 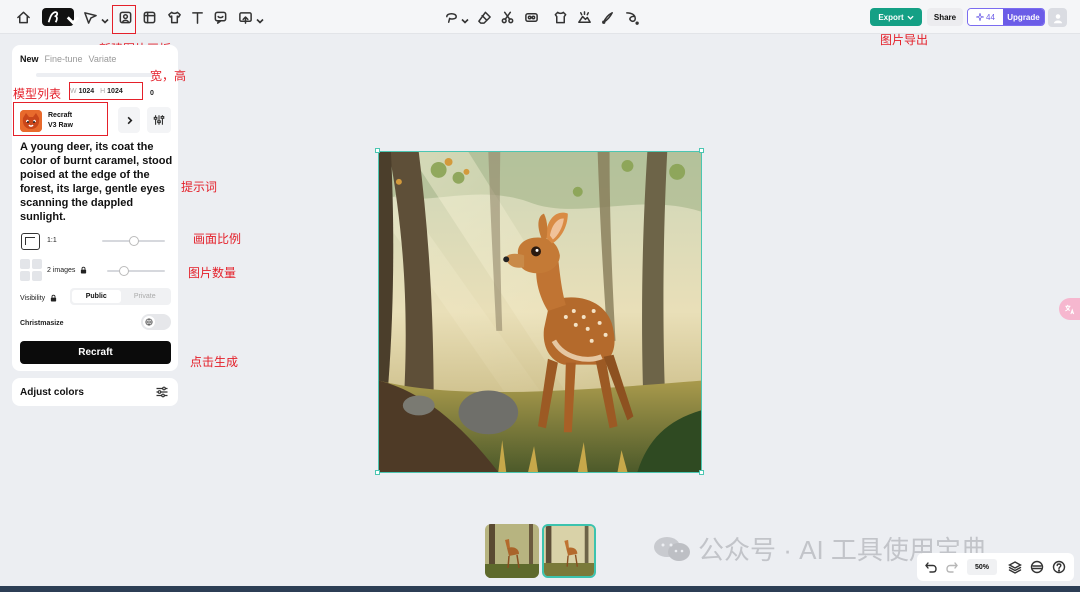 I want to click on undo-icon, so click(x=931, y=567).